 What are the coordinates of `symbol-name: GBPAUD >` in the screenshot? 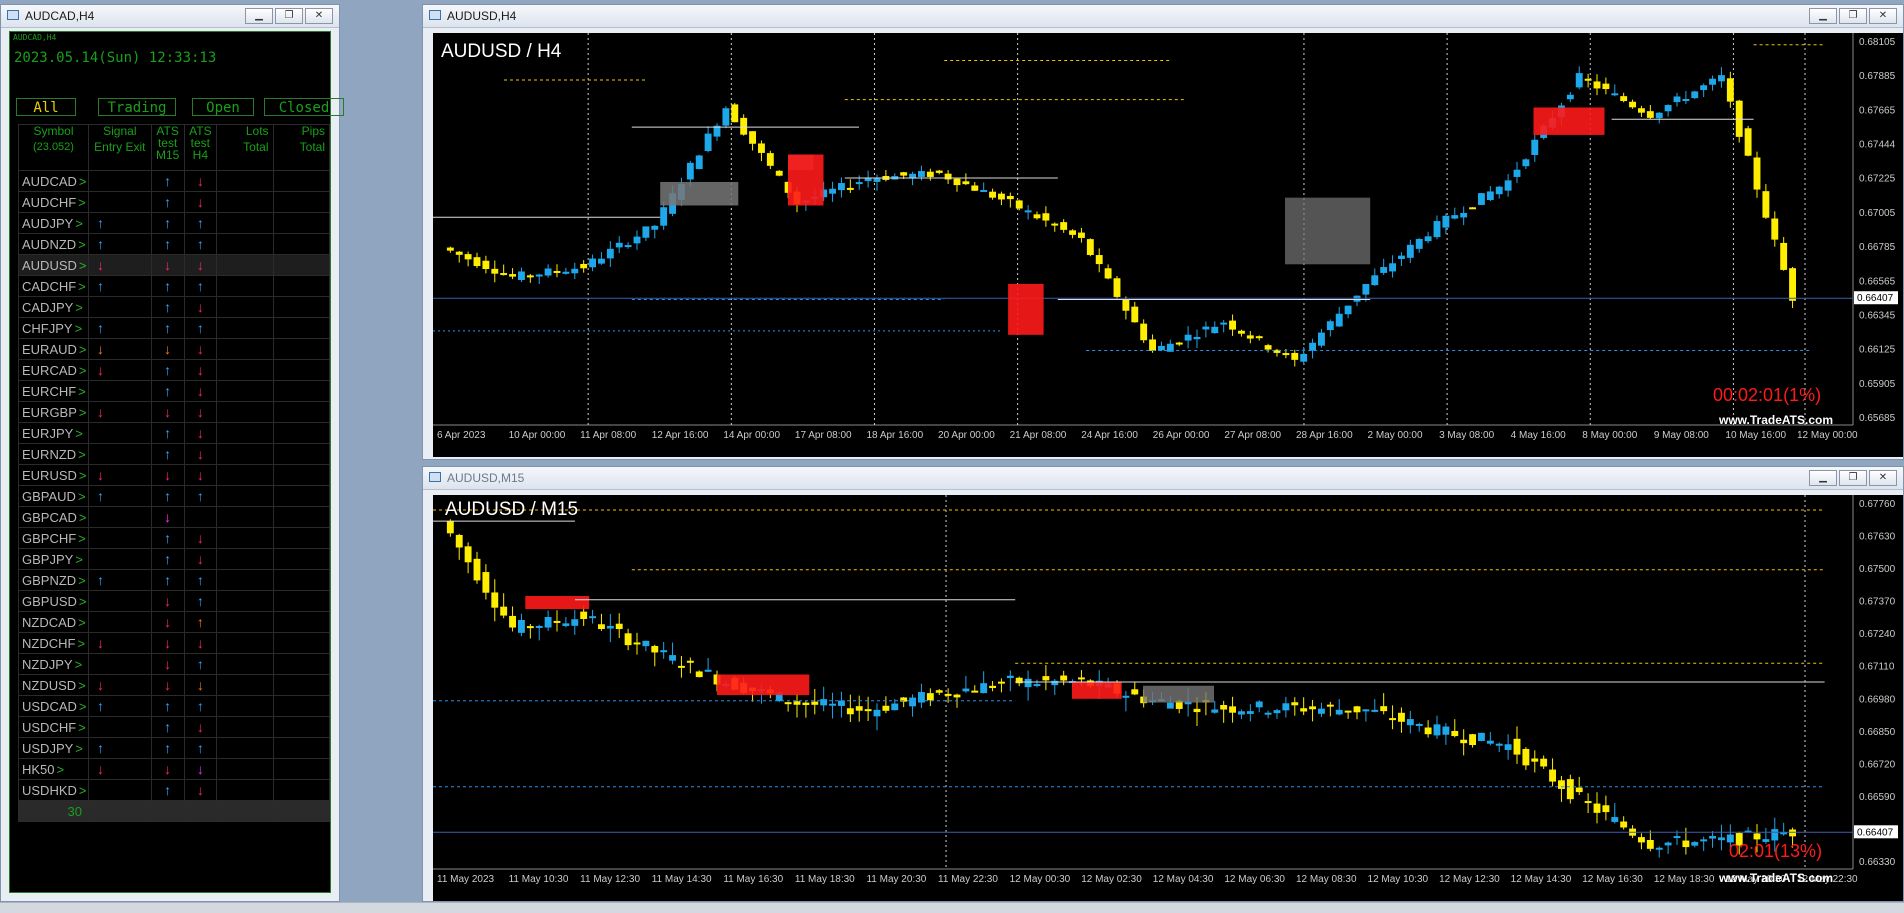 It's located at (53, 496).